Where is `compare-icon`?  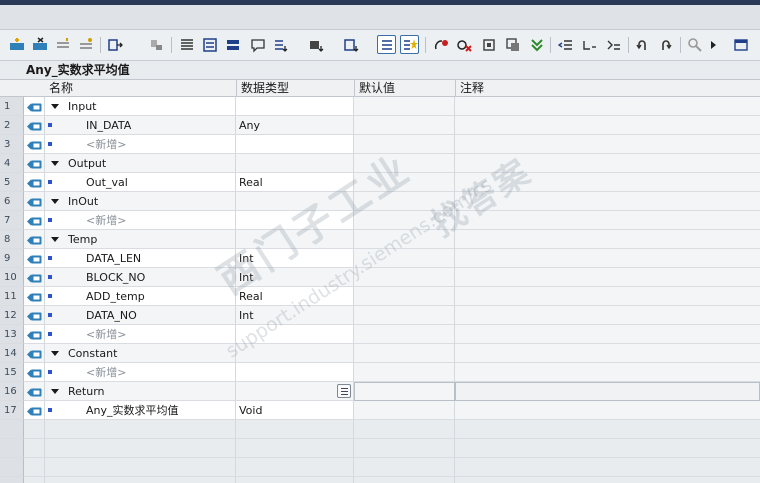
compare-icon is located at coordinates (350, 44).